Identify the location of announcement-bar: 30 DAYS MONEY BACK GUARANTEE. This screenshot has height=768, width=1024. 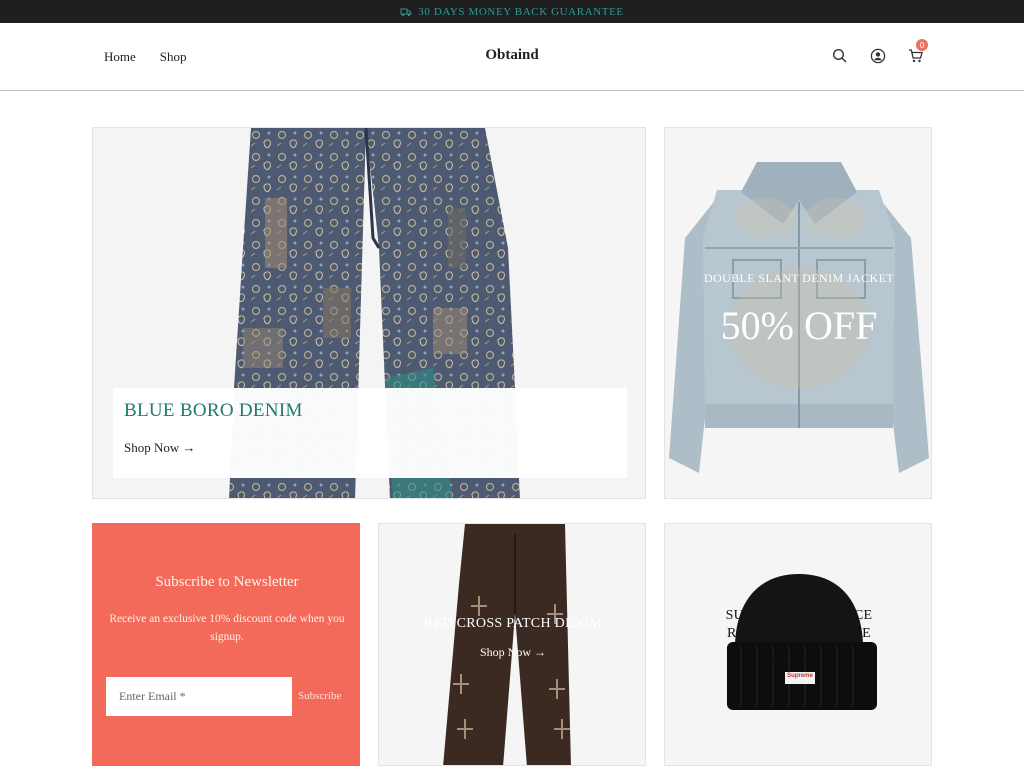
(512, 11).